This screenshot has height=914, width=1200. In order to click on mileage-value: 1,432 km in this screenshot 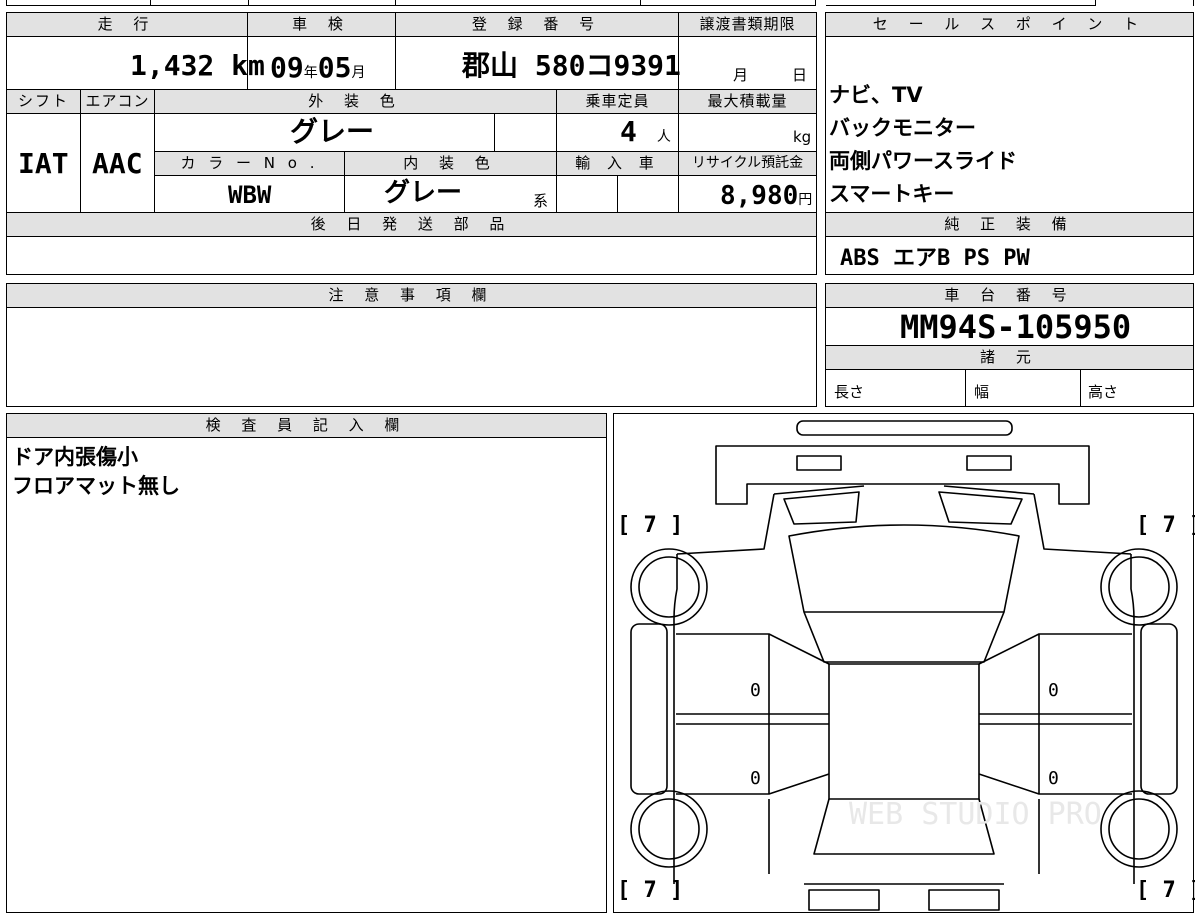, I will do `click(197, 65)`.